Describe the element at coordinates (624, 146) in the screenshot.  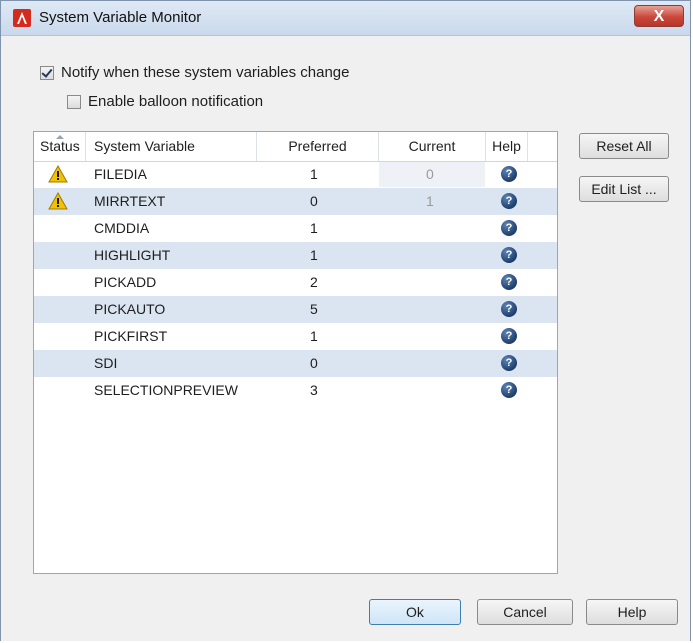
I see `reset-all-button: Reset All` at that location.